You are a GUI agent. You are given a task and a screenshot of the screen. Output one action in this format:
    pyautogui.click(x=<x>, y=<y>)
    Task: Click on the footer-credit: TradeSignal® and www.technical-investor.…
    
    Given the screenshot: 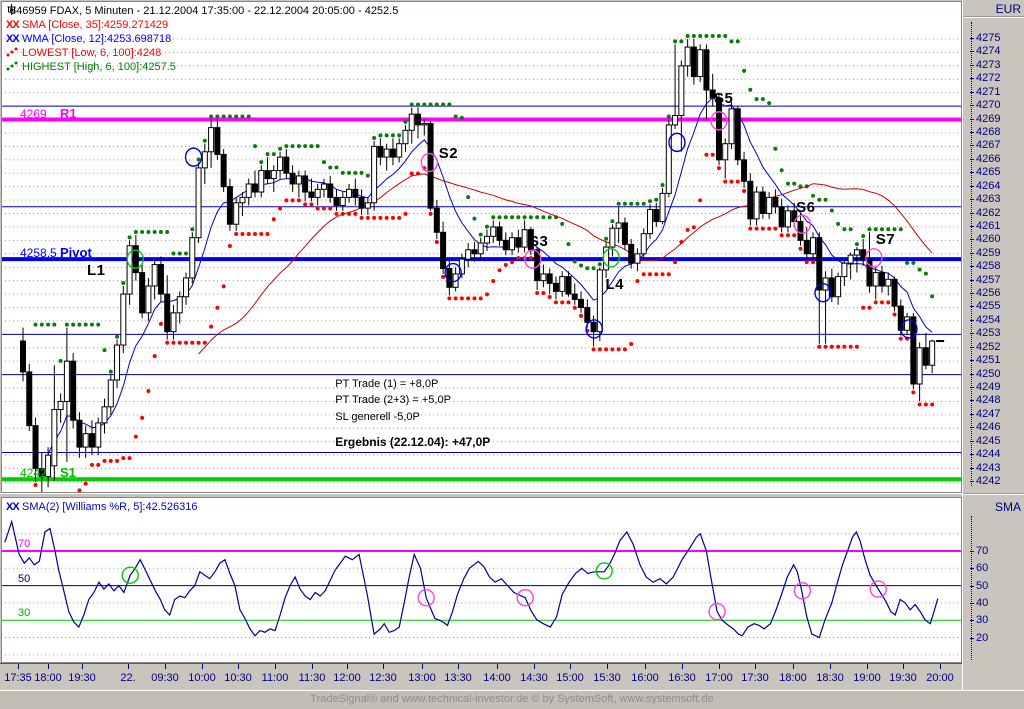 What is the action you would take?
    pyautogui.click(x=512, y=699)
    